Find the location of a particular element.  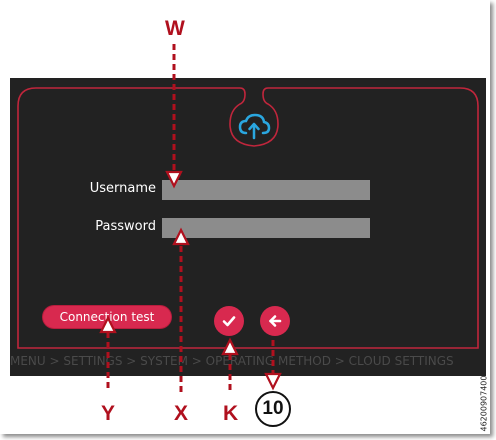

arrow-left-icon is located at coordinates (275, 321).